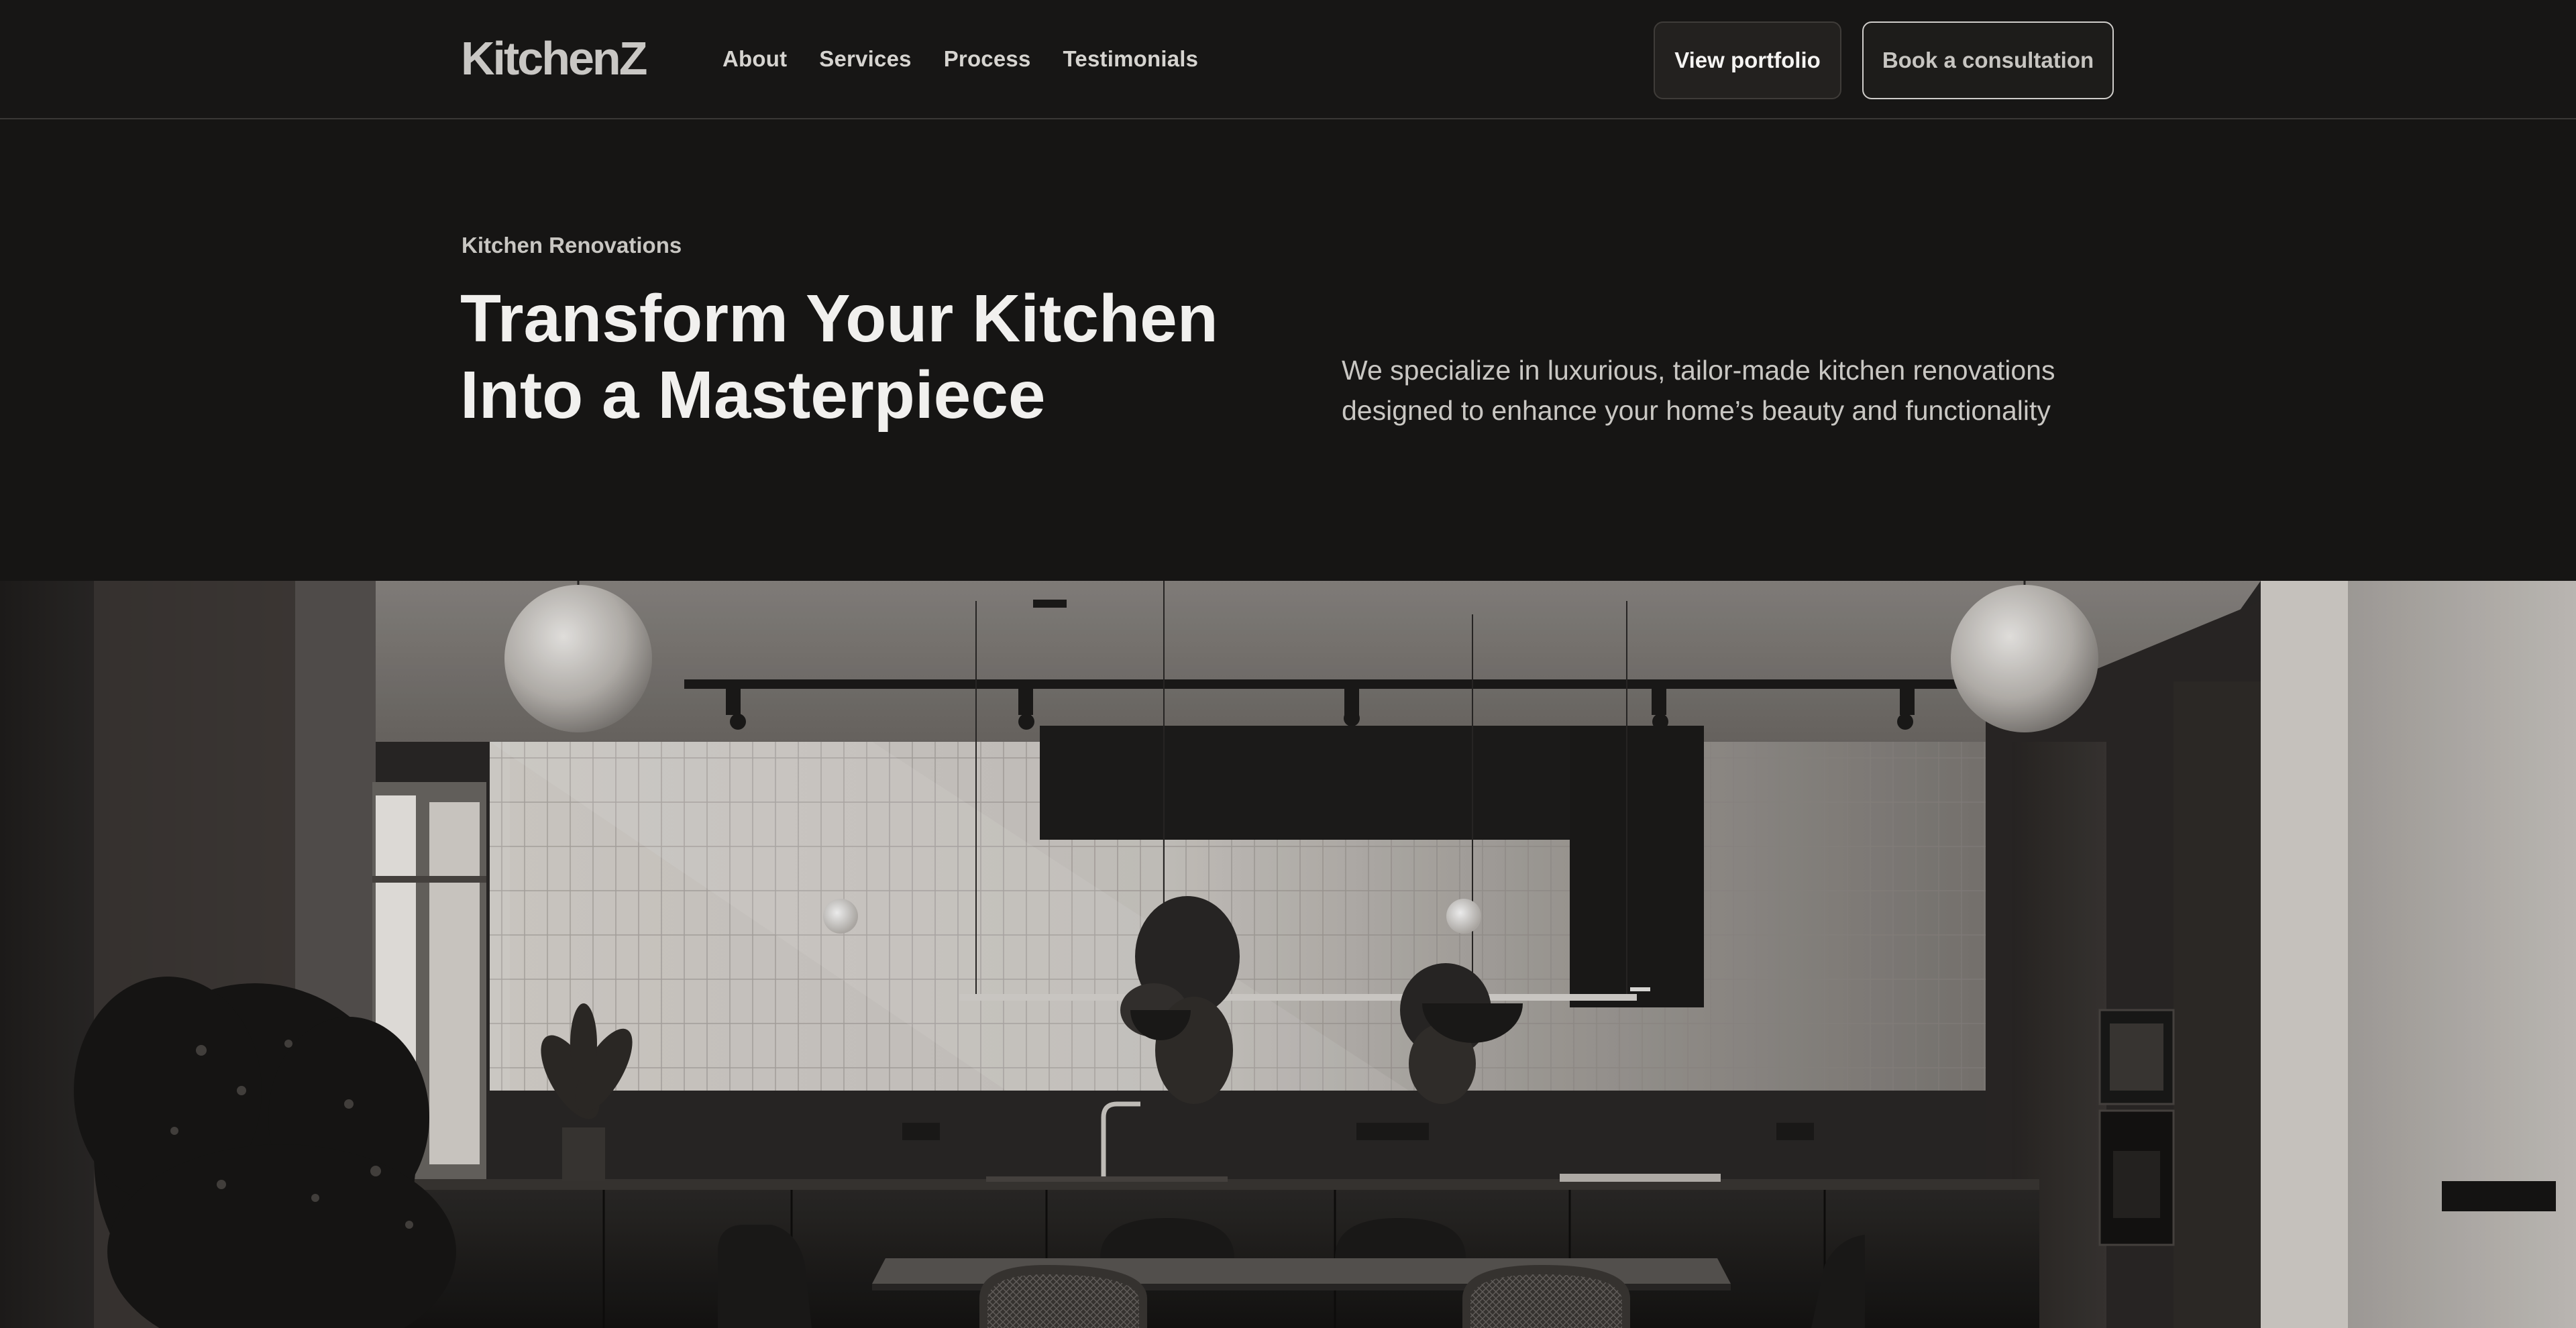 The image size is (2576, 1328). I want to click on hero-eyebrow: Kitchen Renovations, so click(572, 245).